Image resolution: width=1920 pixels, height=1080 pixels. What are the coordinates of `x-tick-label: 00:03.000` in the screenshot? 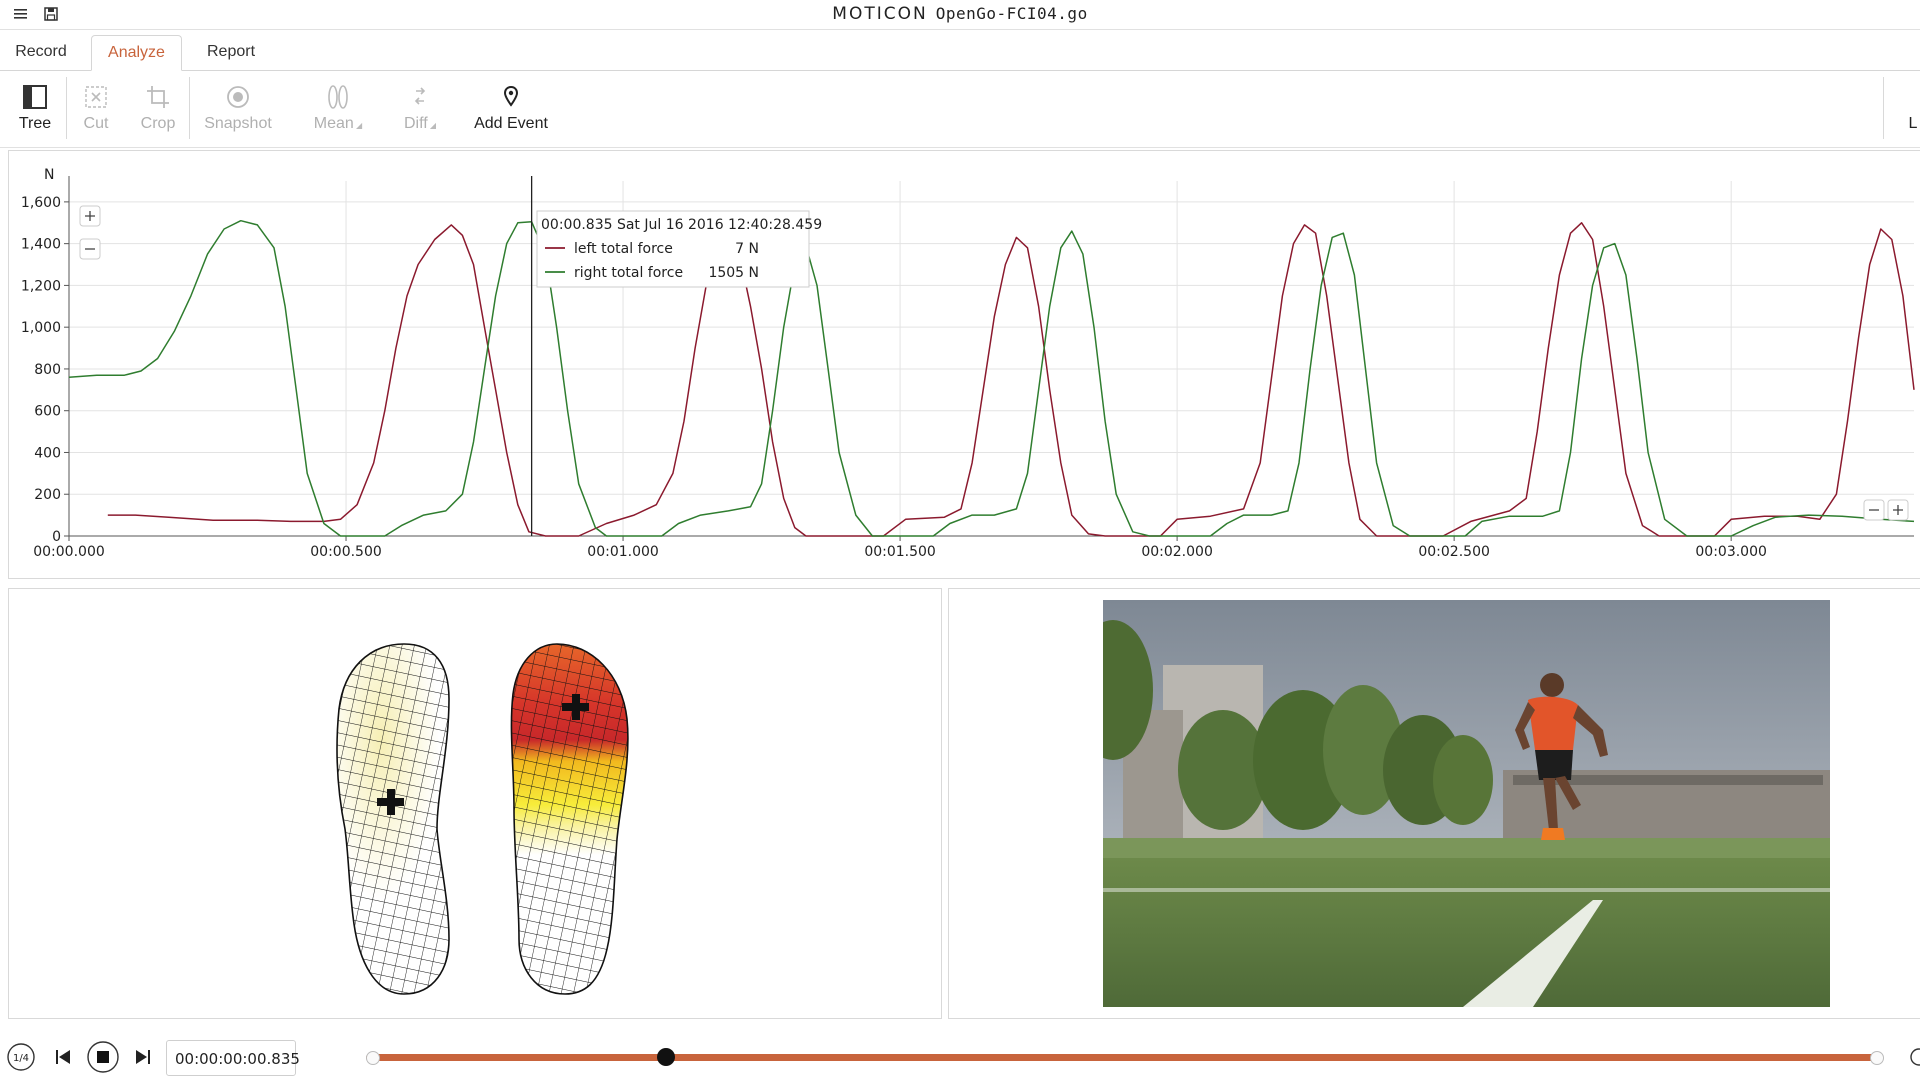 It's located at (1731, 552).